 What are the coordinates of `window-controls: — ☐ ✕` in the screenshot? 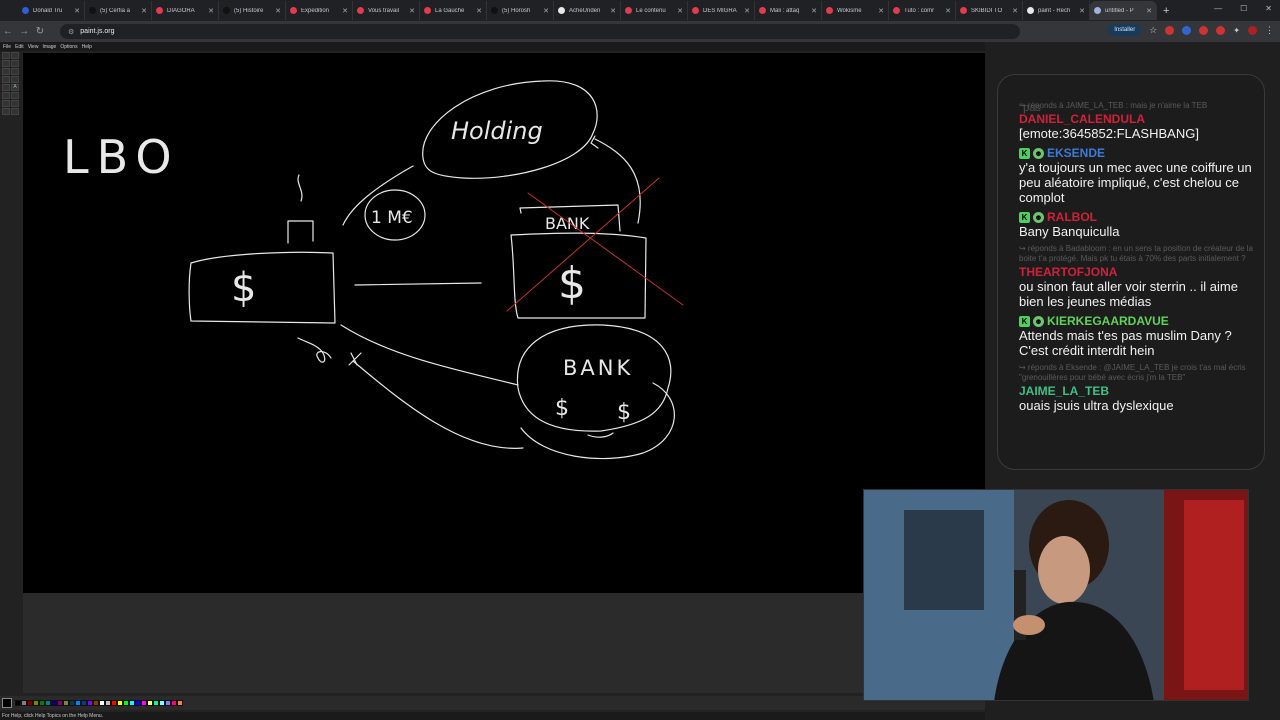 It's located at (1243, 8).